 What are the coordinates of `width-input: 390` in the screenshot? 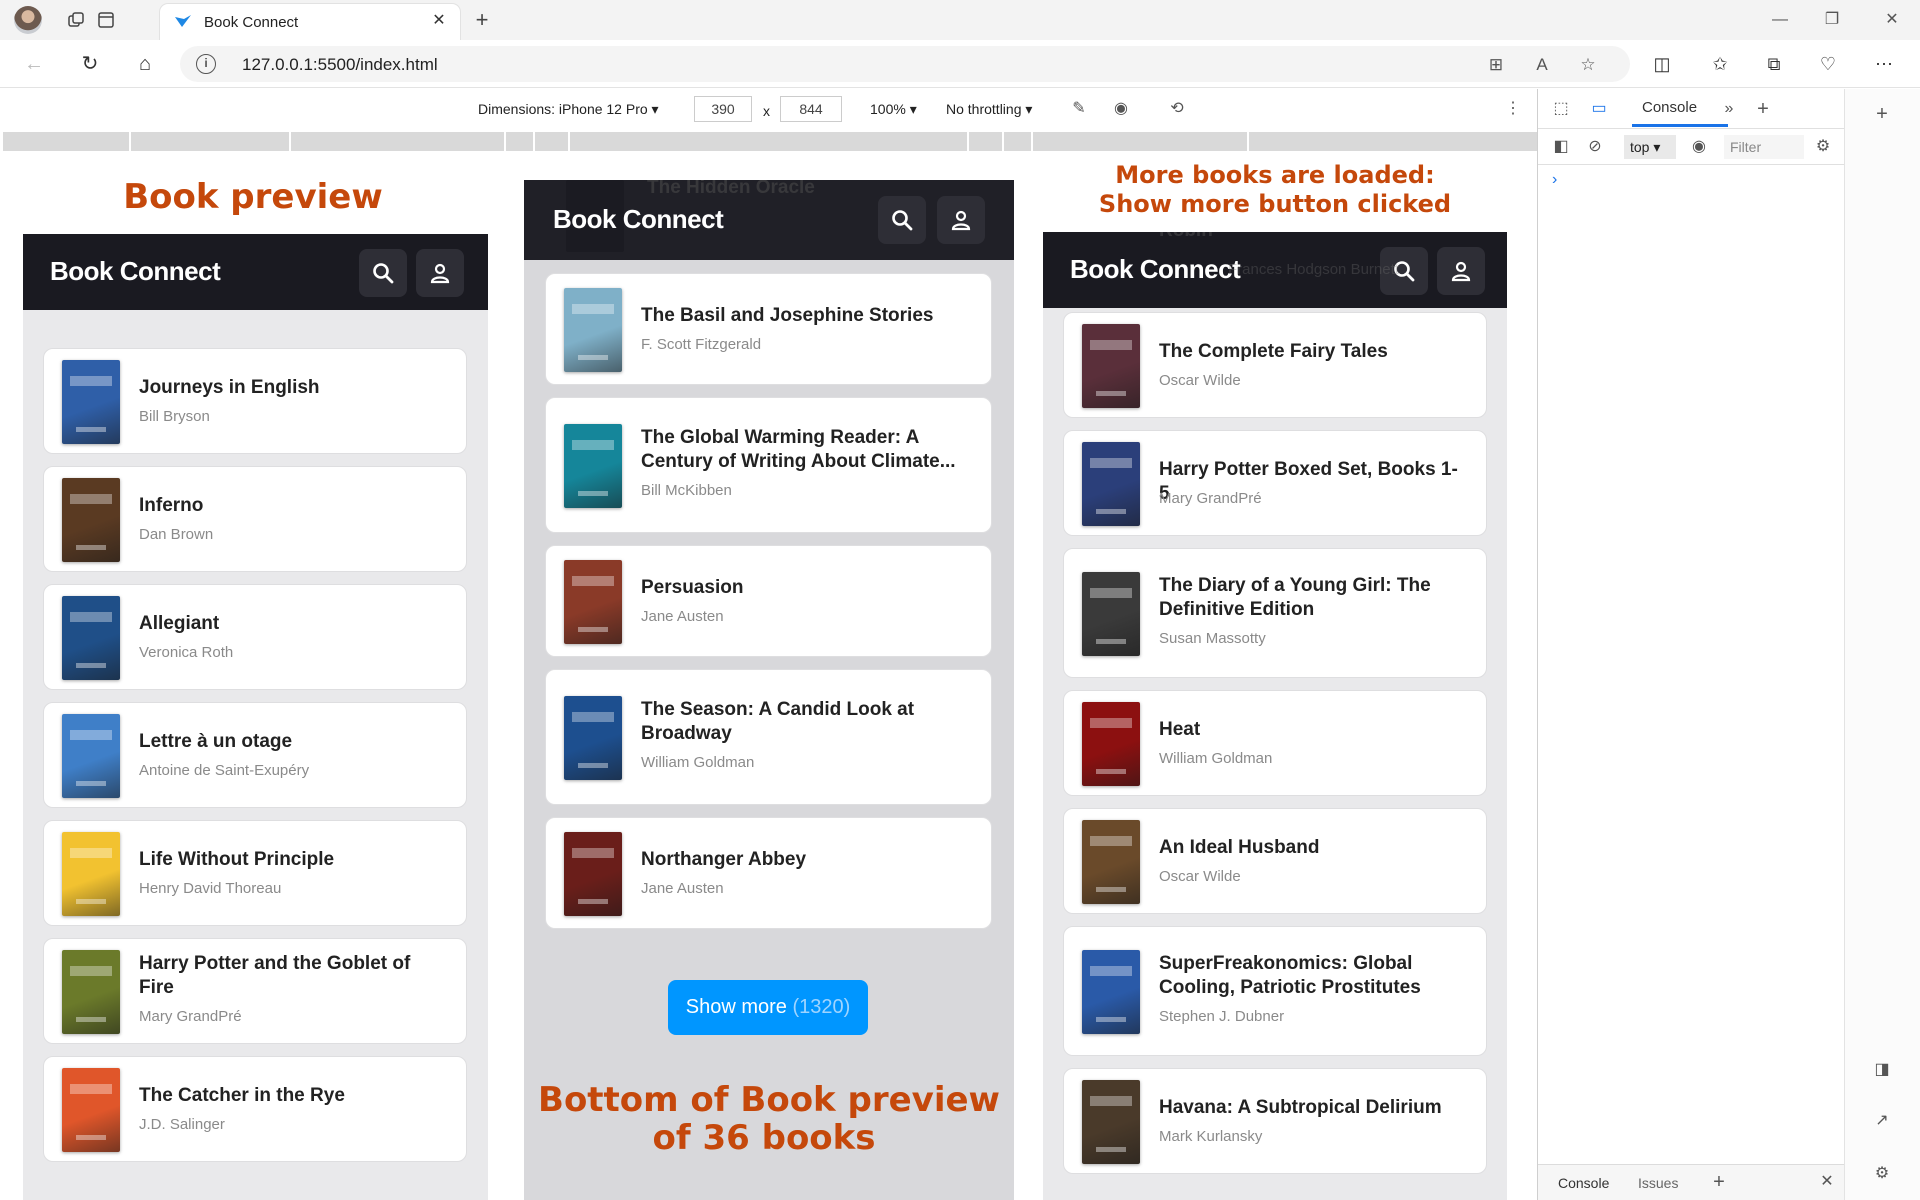 It's located at (723, 109).